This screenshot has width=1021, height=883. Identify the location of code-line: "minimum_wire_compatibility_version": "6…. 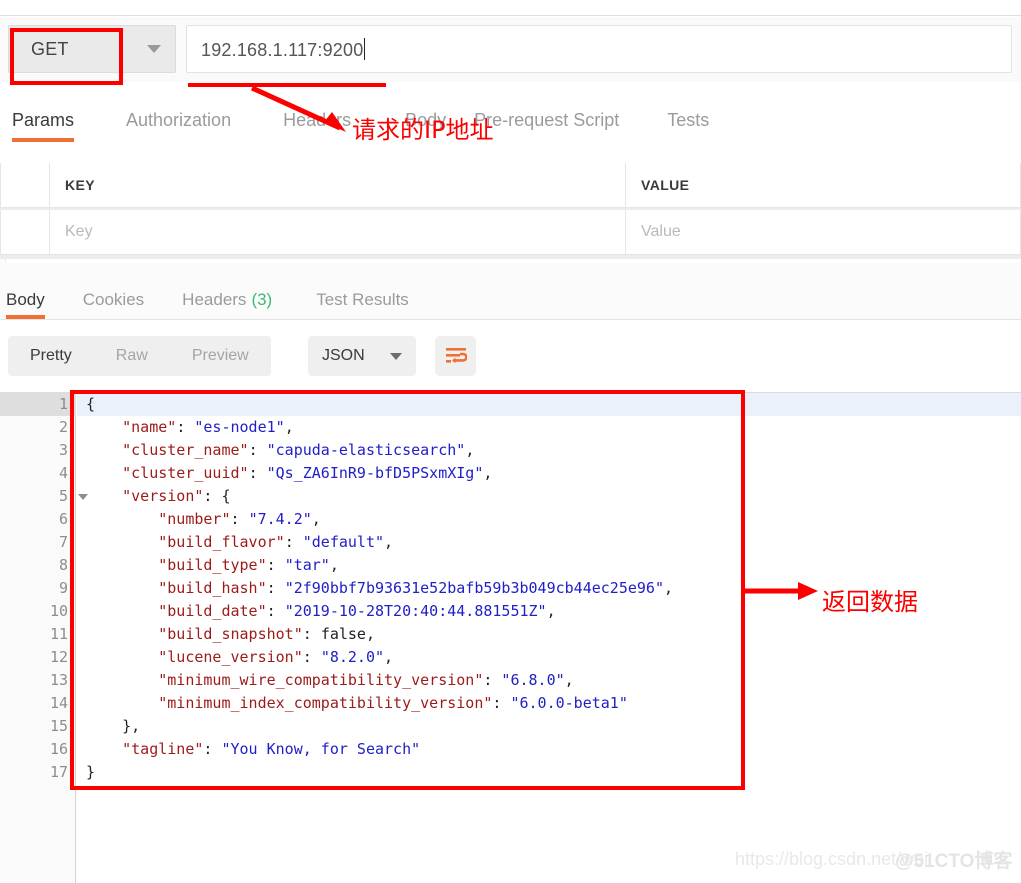
(366, 680).